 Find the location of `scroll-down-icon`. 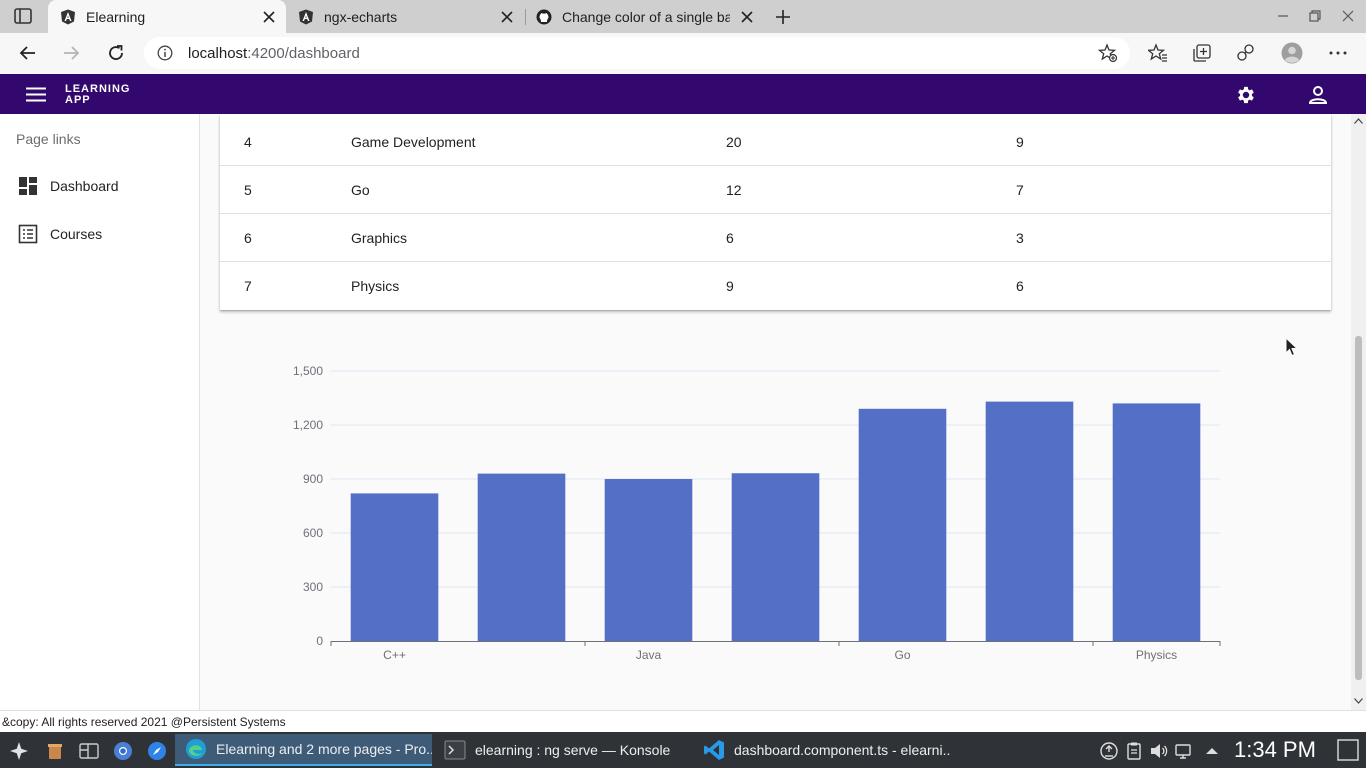

scroll-down-icon is located at coordinates (1358, 701).